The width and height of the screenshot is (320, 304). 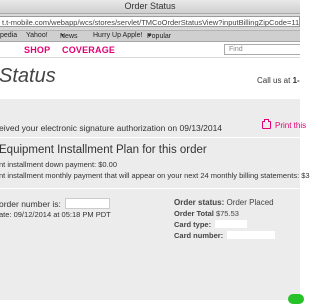 I want to click on down-payment-text: nt installment down payment: $0.00, so click(x=58, y=164).